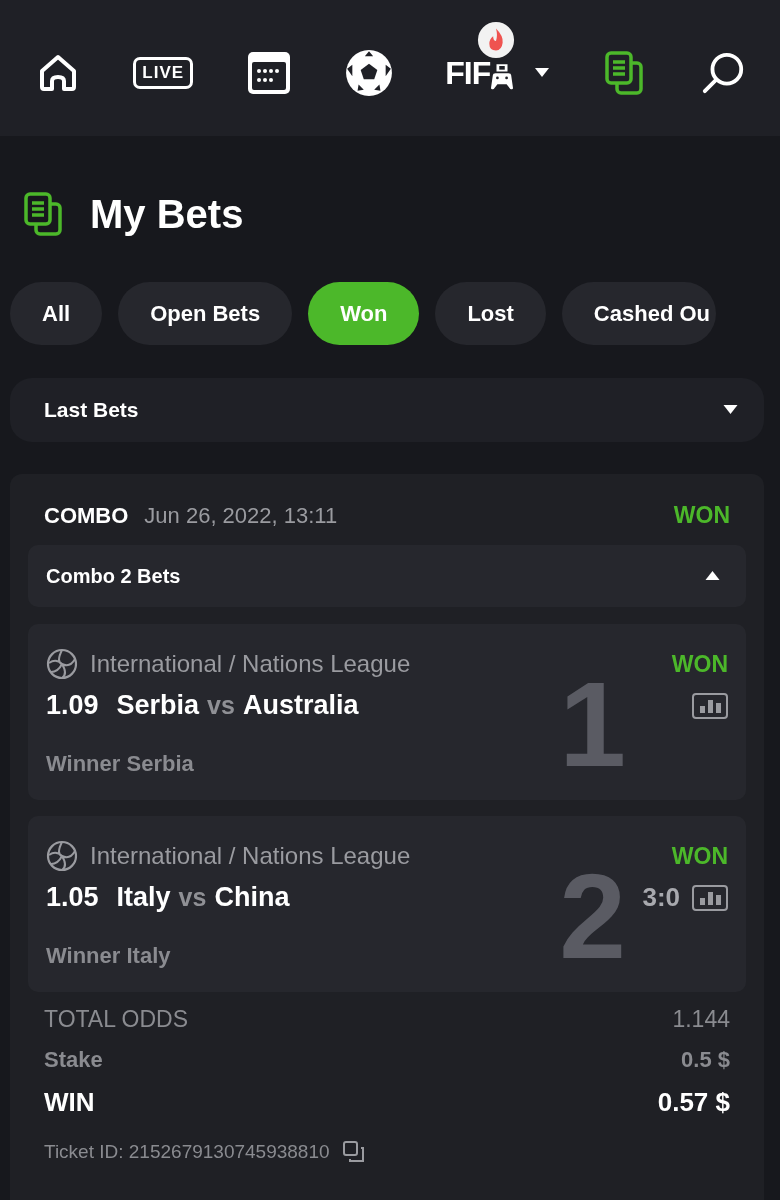 This screenshot has height=1200, width=780. Describe the element at coordinates (116, 1019) in the screenshot. I see `total-odds-label: TOTAL ODDS` at that location.